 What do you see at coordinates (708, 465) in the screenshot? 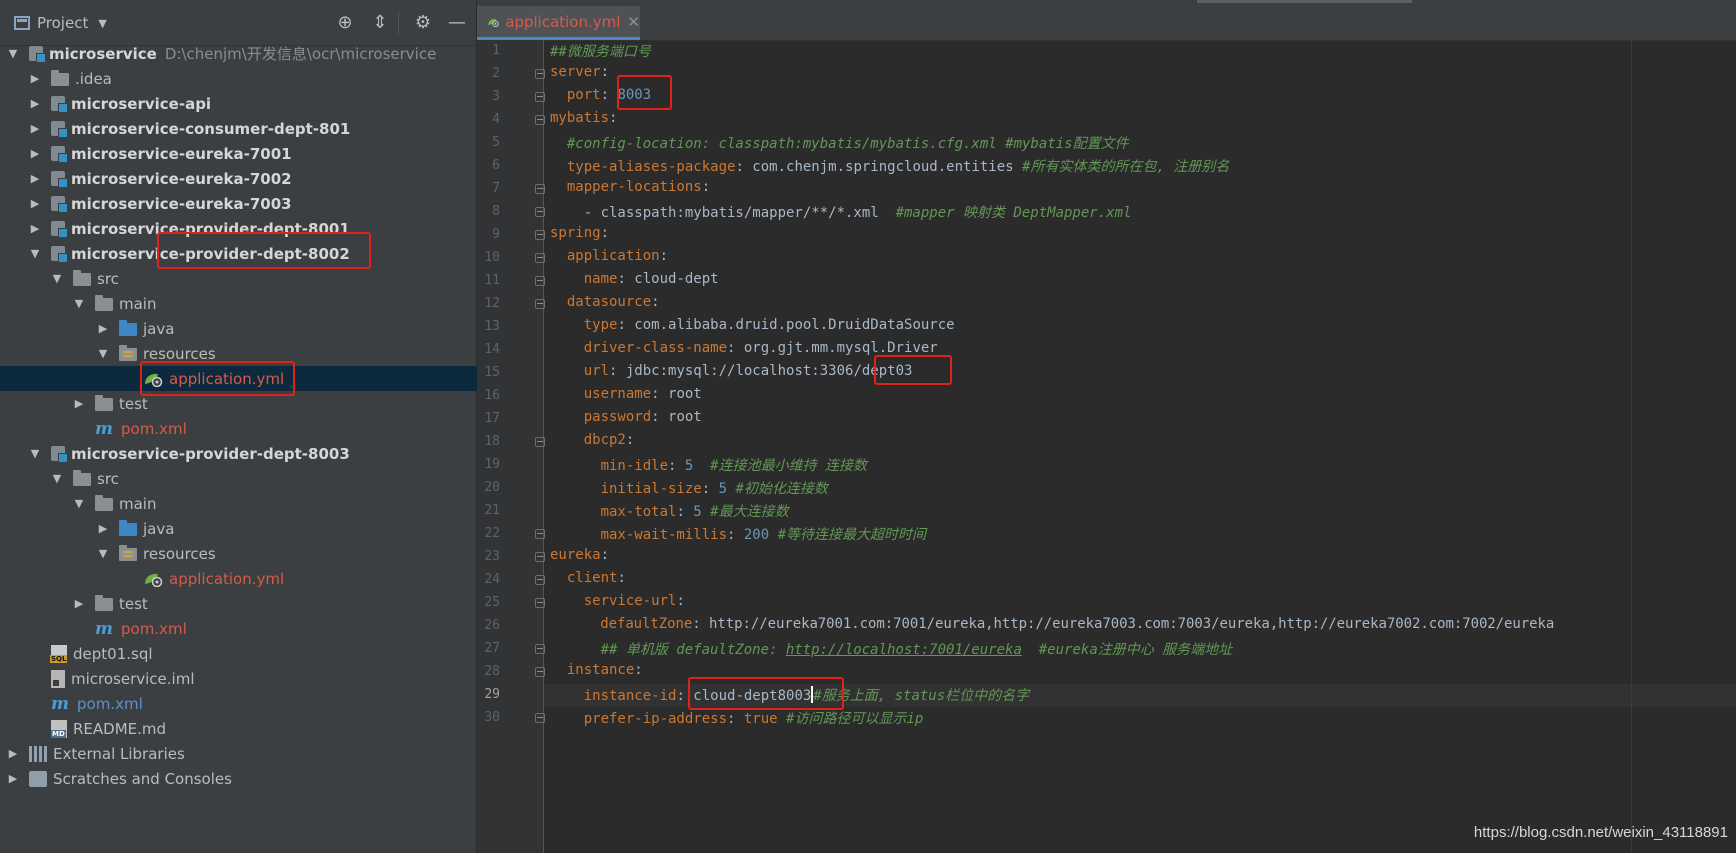
I see `code-line: min-idle: 5 #连接池最小维持 连接数` at bounding box center [708, 465].